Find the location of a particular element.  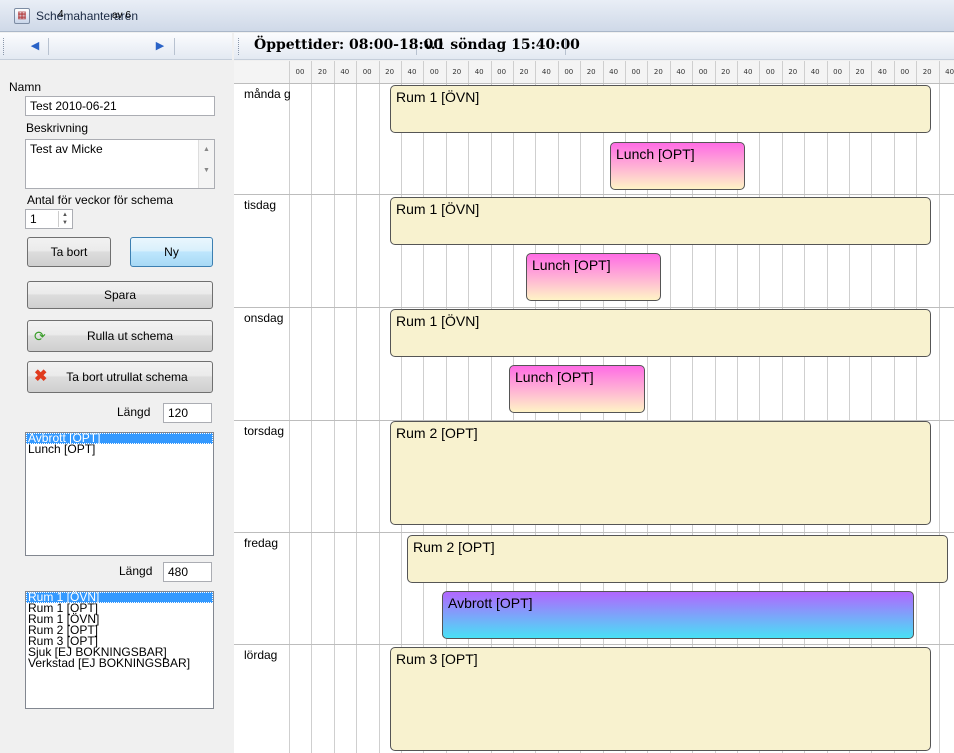

record-count: av 6 is located at coordinates (121, 15).